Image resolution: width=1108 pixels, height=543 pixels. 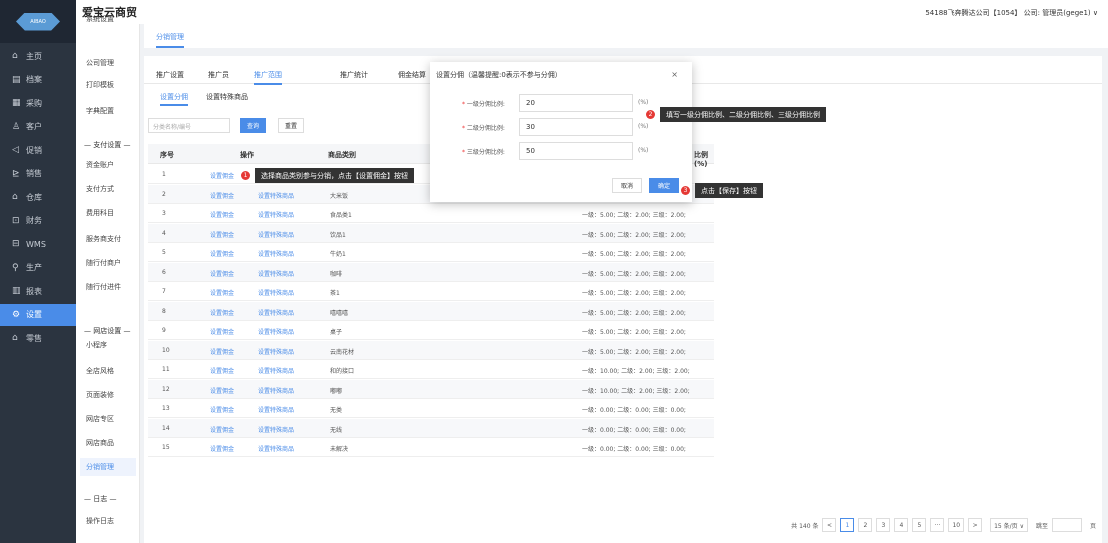 What do you see at coordinates (38, 127) in the screenshot?
I see `nav-item-3: ♙ 客户` at bounding box center [38, 127].